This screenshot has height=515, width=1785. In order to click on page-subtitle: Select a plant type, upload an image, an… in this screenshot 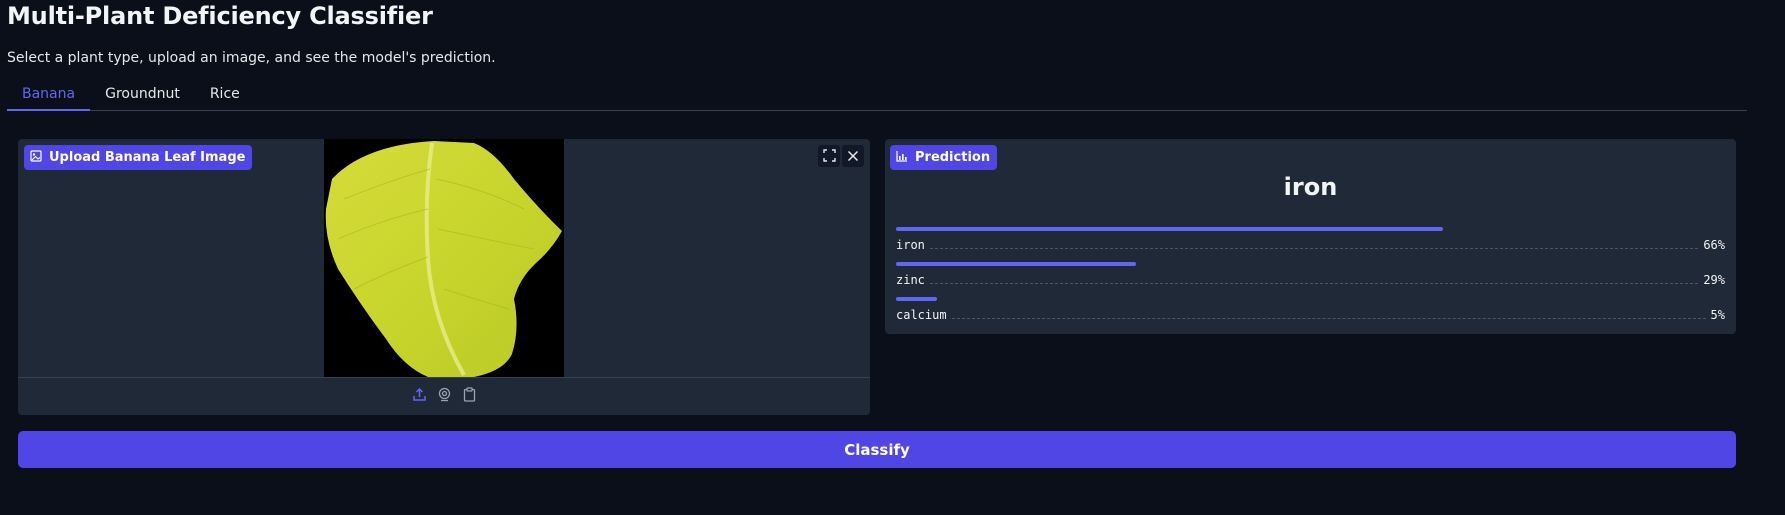, I will do `click(251, 58)`.